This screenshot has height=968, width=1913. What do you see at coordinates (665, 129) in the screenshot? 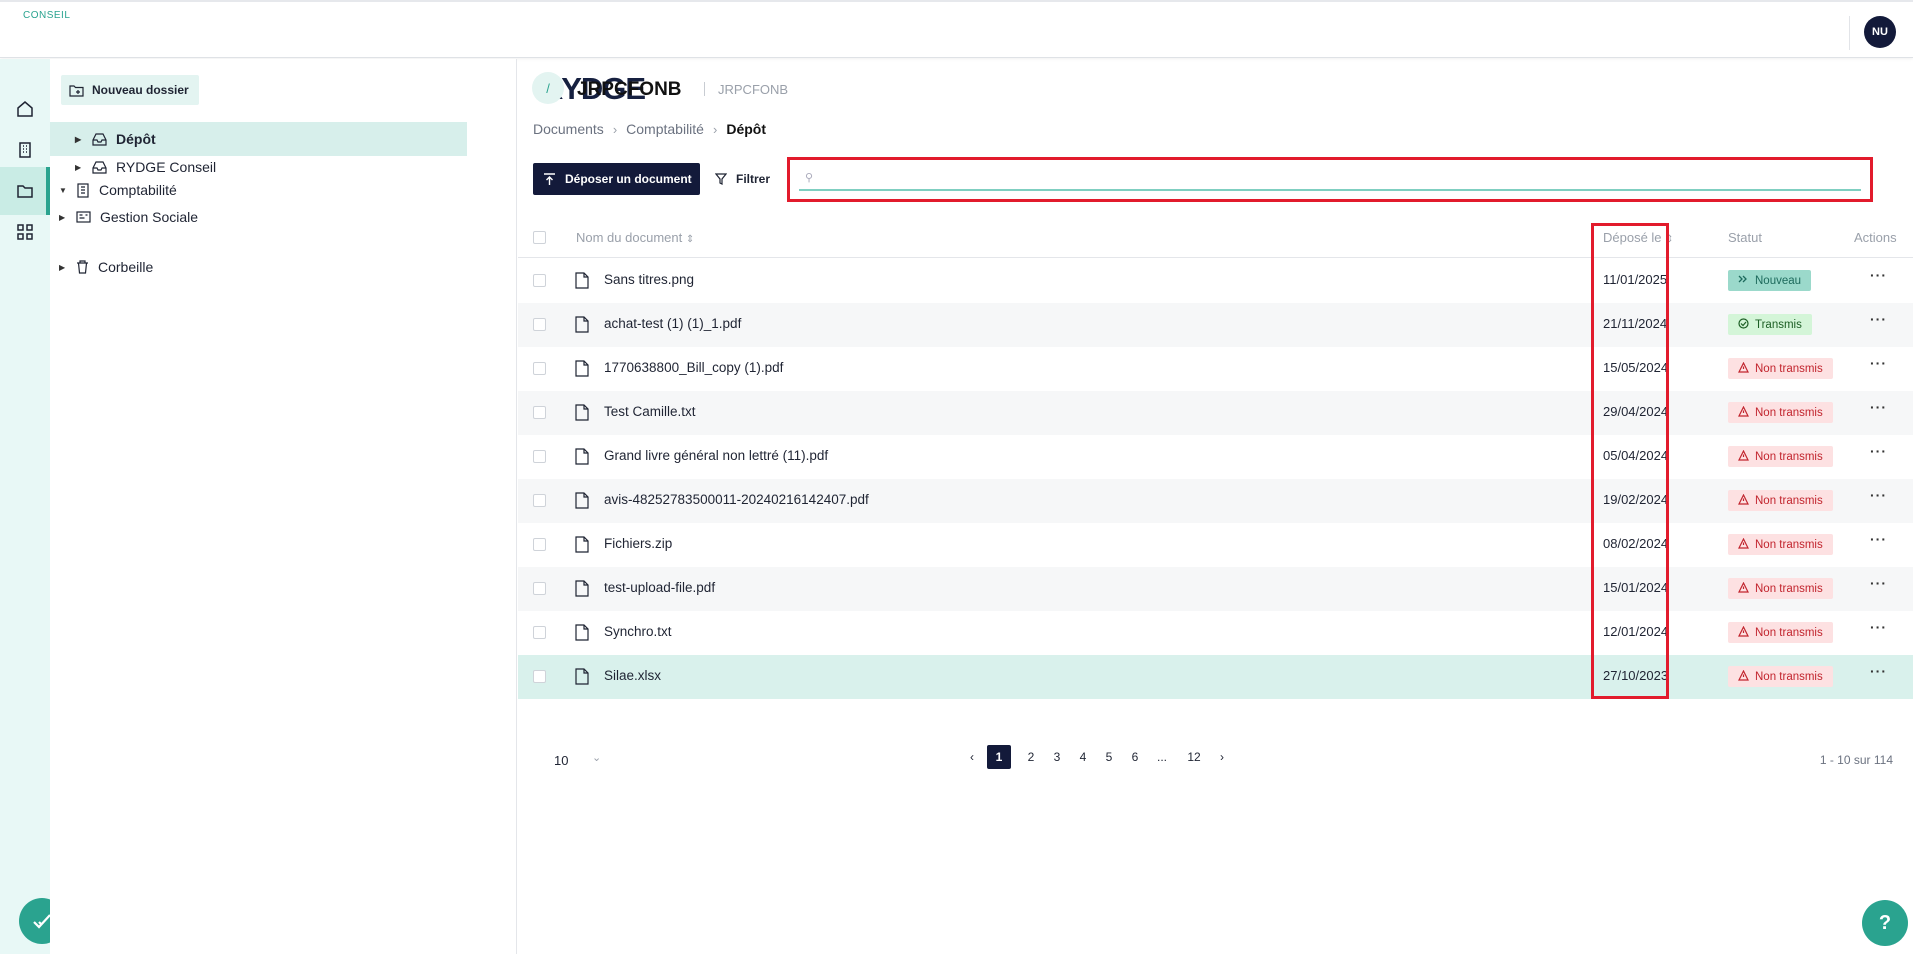
I see `breadcrumb-comptabilite: Comptabilité` at bounding box center [665, 129].